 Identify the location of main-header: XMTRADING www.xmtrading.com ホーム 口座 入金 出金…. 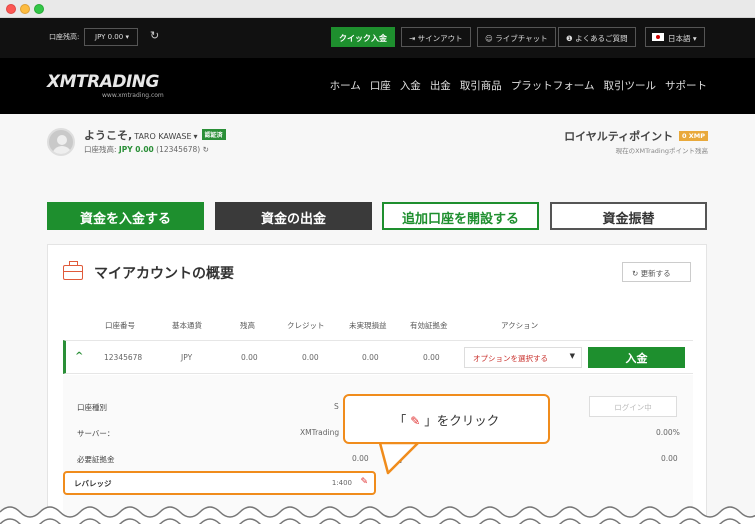
(377, 86).